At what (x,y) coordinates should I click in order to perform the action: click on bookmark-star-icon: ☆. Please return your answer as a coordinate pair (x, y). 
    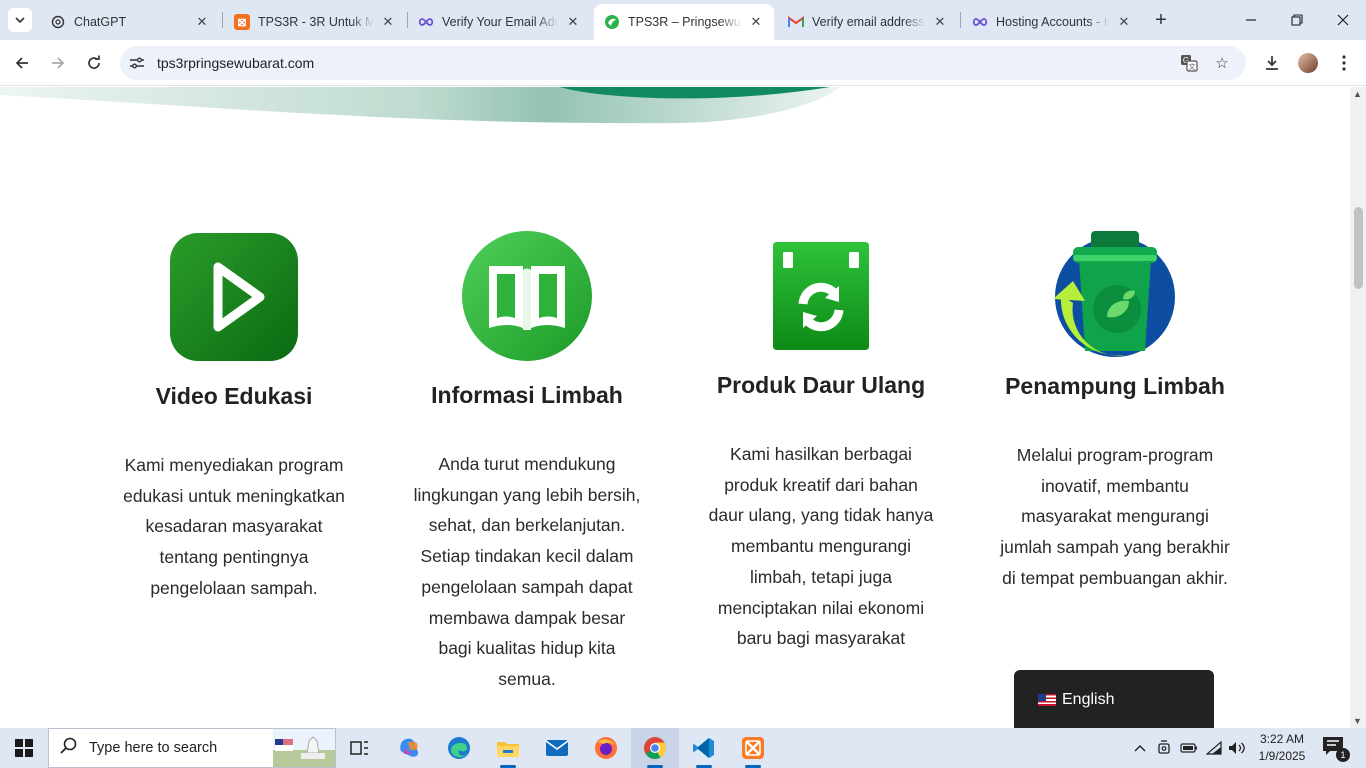
    Looking at the image, I should click on (1222, 63).